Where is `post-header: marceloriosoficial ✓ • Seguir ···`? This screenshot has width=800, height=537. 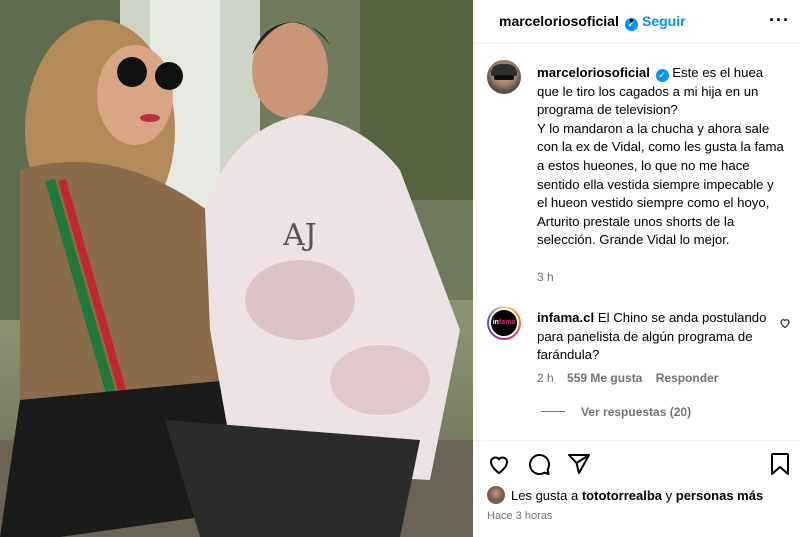 post-header: marceloriosoficial ✓ • Seguir ··· is located at coordinates (636, 22).